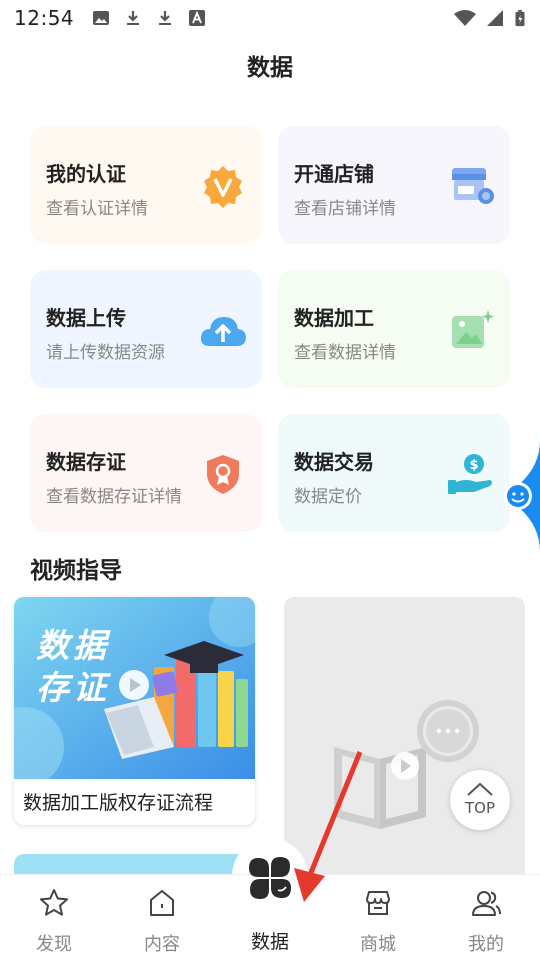  I want to click on card-subtitle: 查看数据存证详情, so click(114, 497).